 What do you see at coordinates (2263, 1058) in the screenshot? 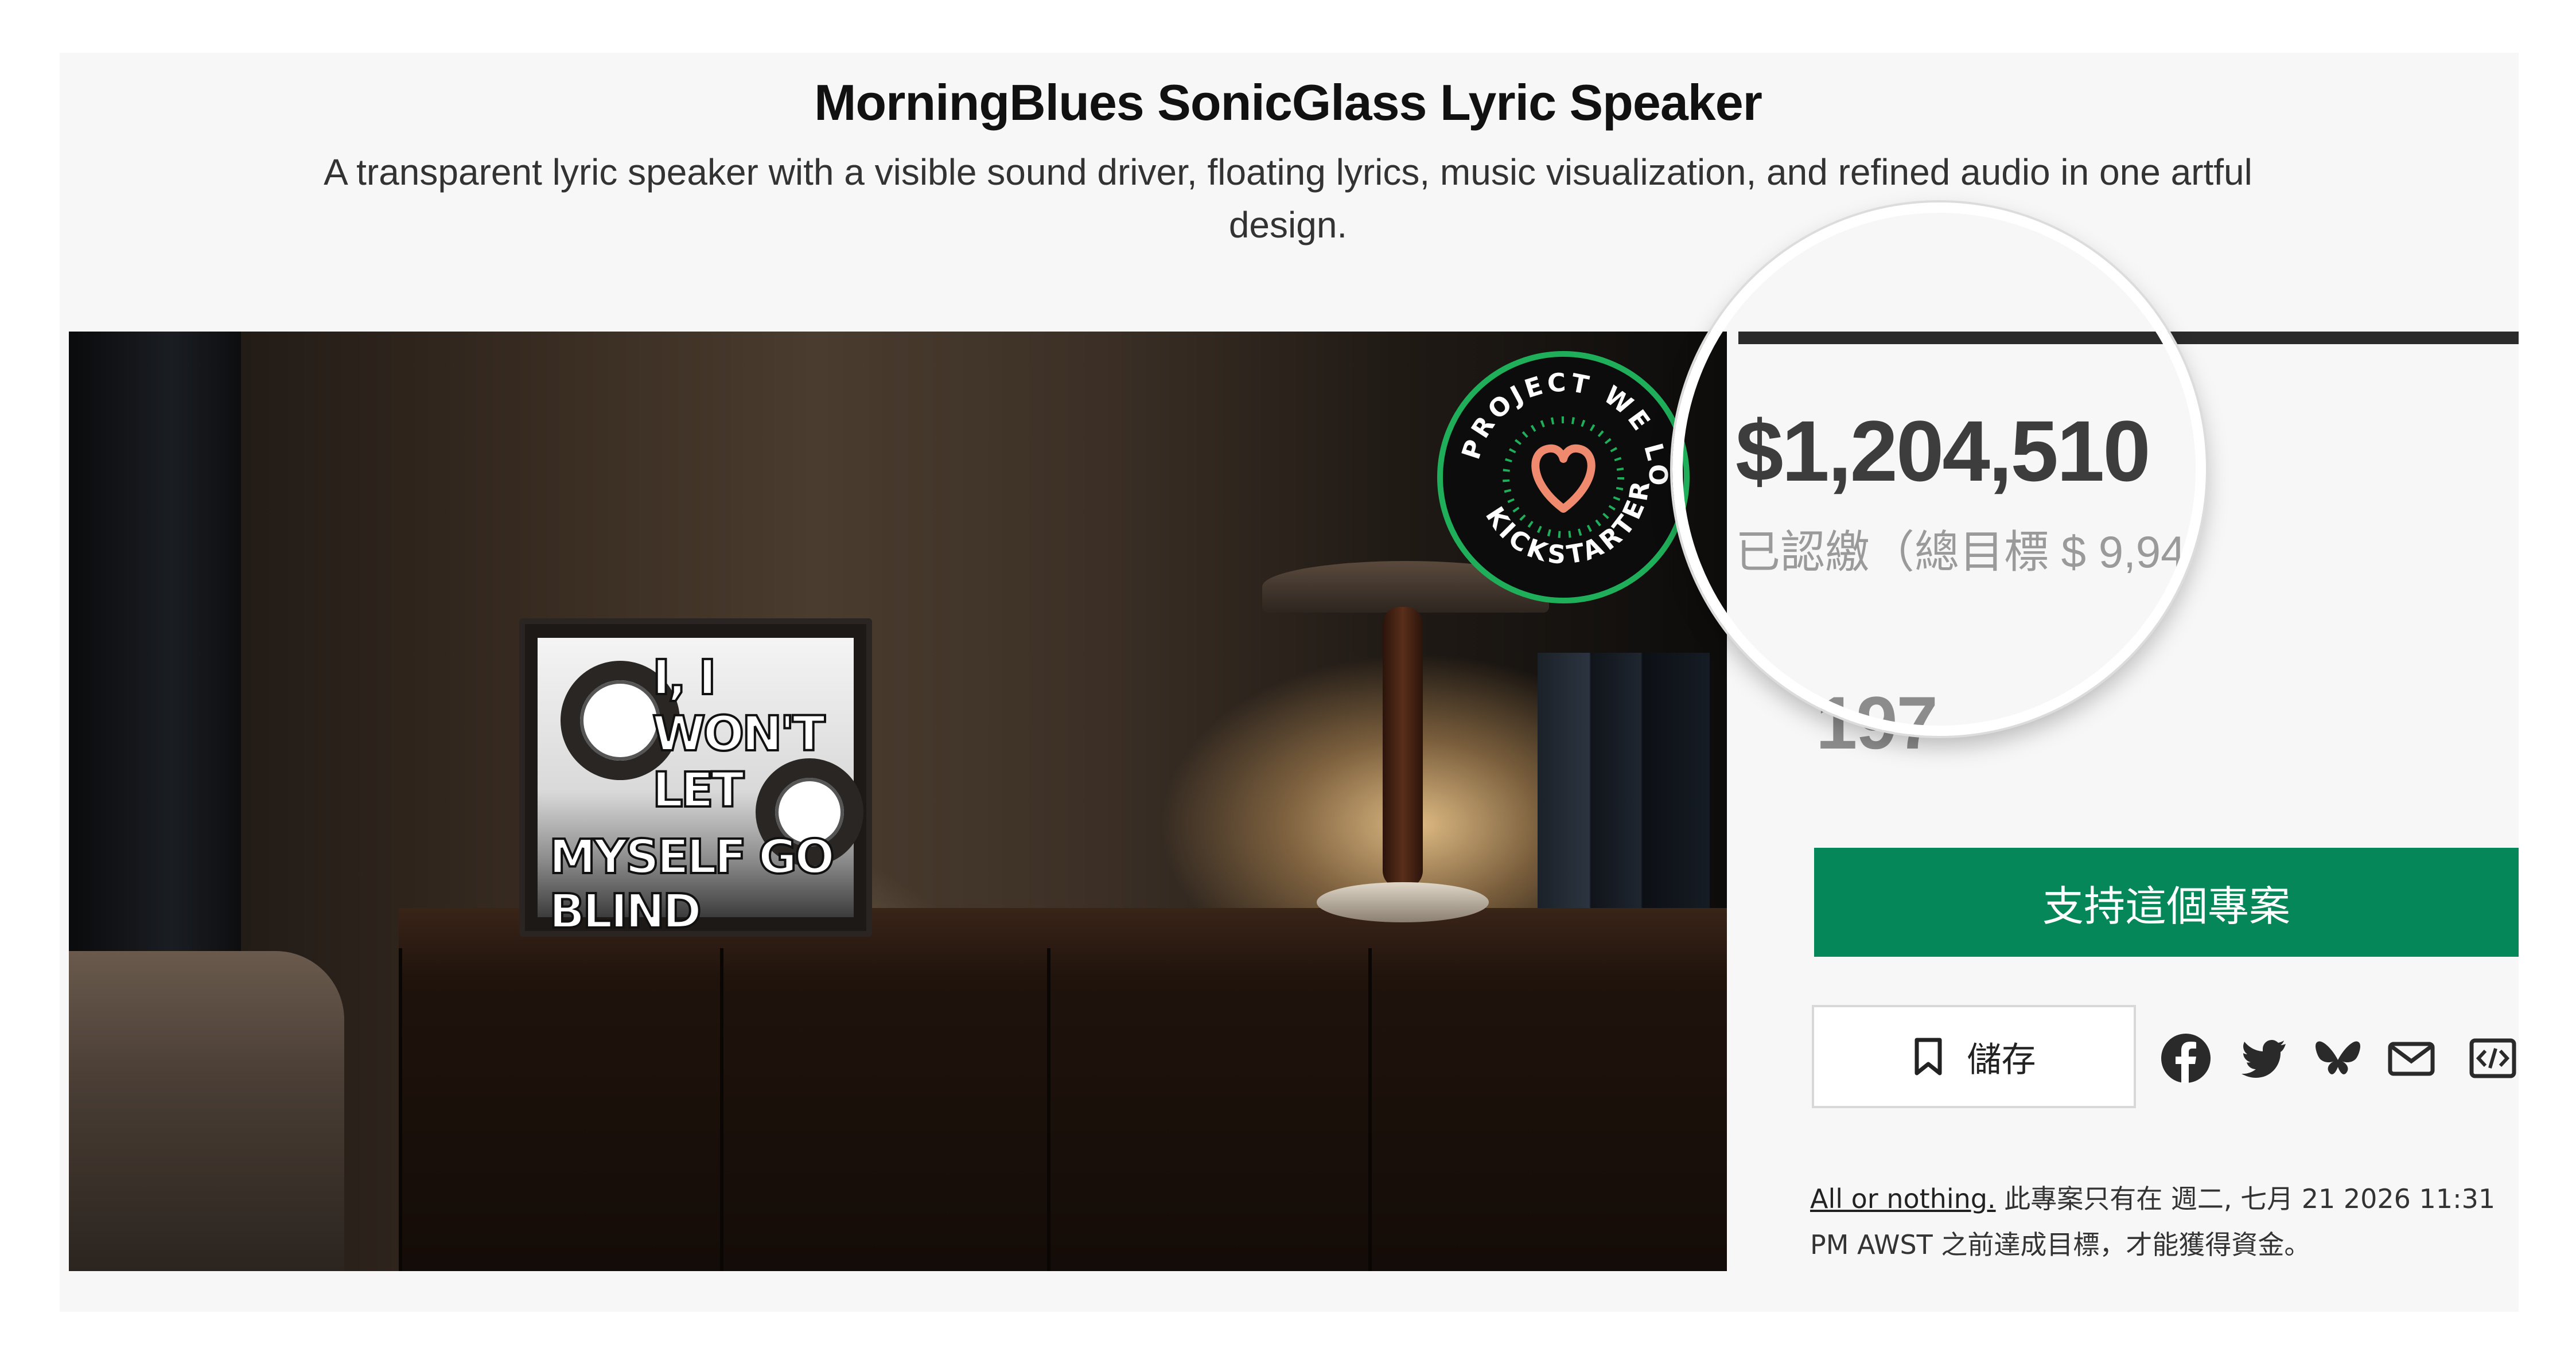
I see `twitter-icon` at bounding box center [2263, 1058].